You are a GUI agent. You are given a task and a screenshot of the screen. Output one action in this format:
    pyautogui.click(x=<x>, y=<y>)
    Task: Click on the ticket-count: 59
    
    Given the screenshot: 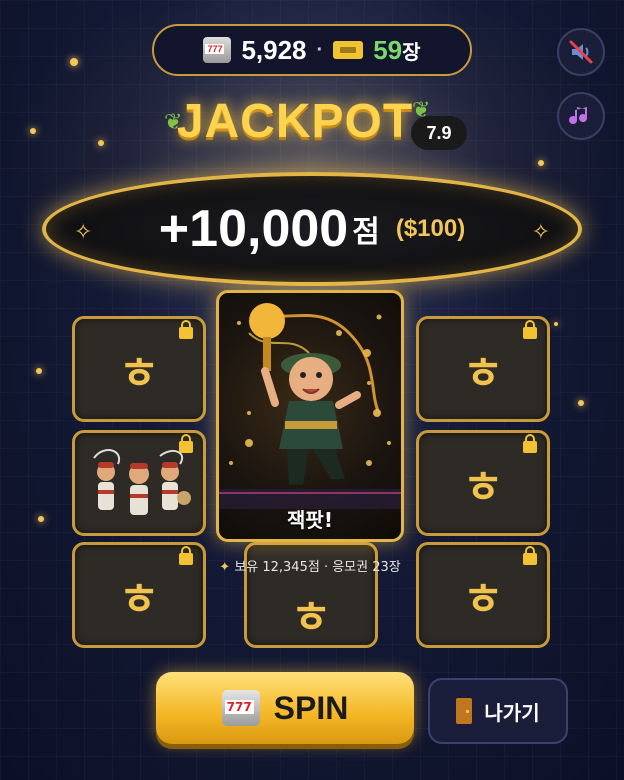 What is the action you would take?
    pyautogui.click(x=388, y=49)
    